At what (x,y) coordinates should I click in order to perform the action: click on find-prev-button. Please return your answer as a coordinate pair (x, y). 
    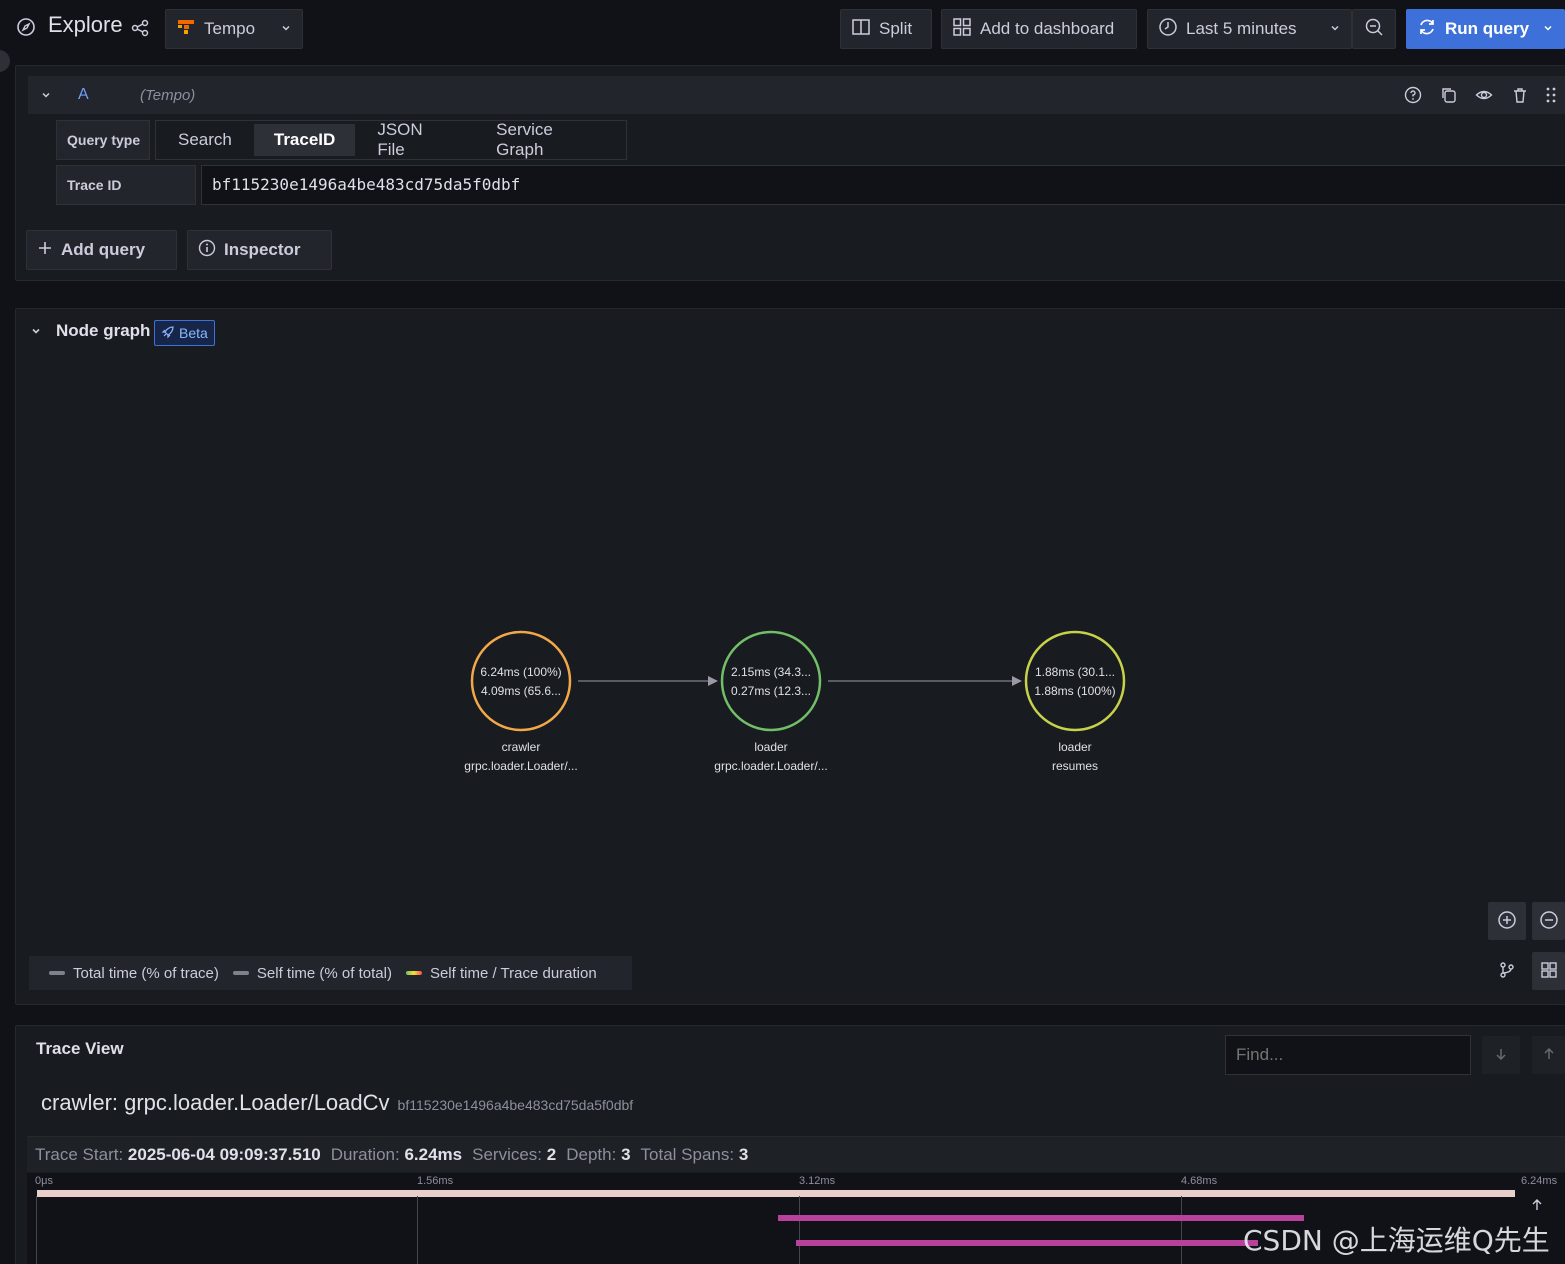
    Looking at the image, I should click on (1548, 1055).